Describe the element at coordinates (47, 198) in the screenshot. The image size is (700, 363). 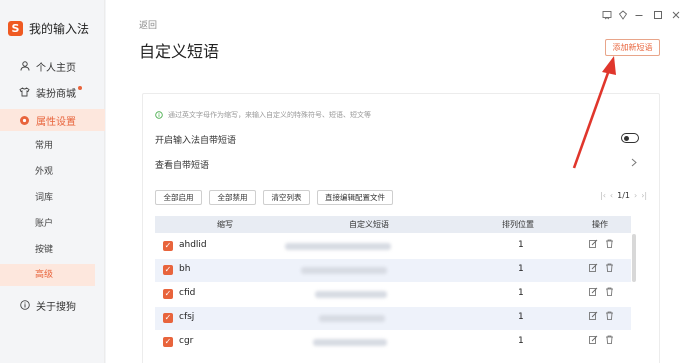
I see `sidebar-subitem-dictionary: 词库` at that location.